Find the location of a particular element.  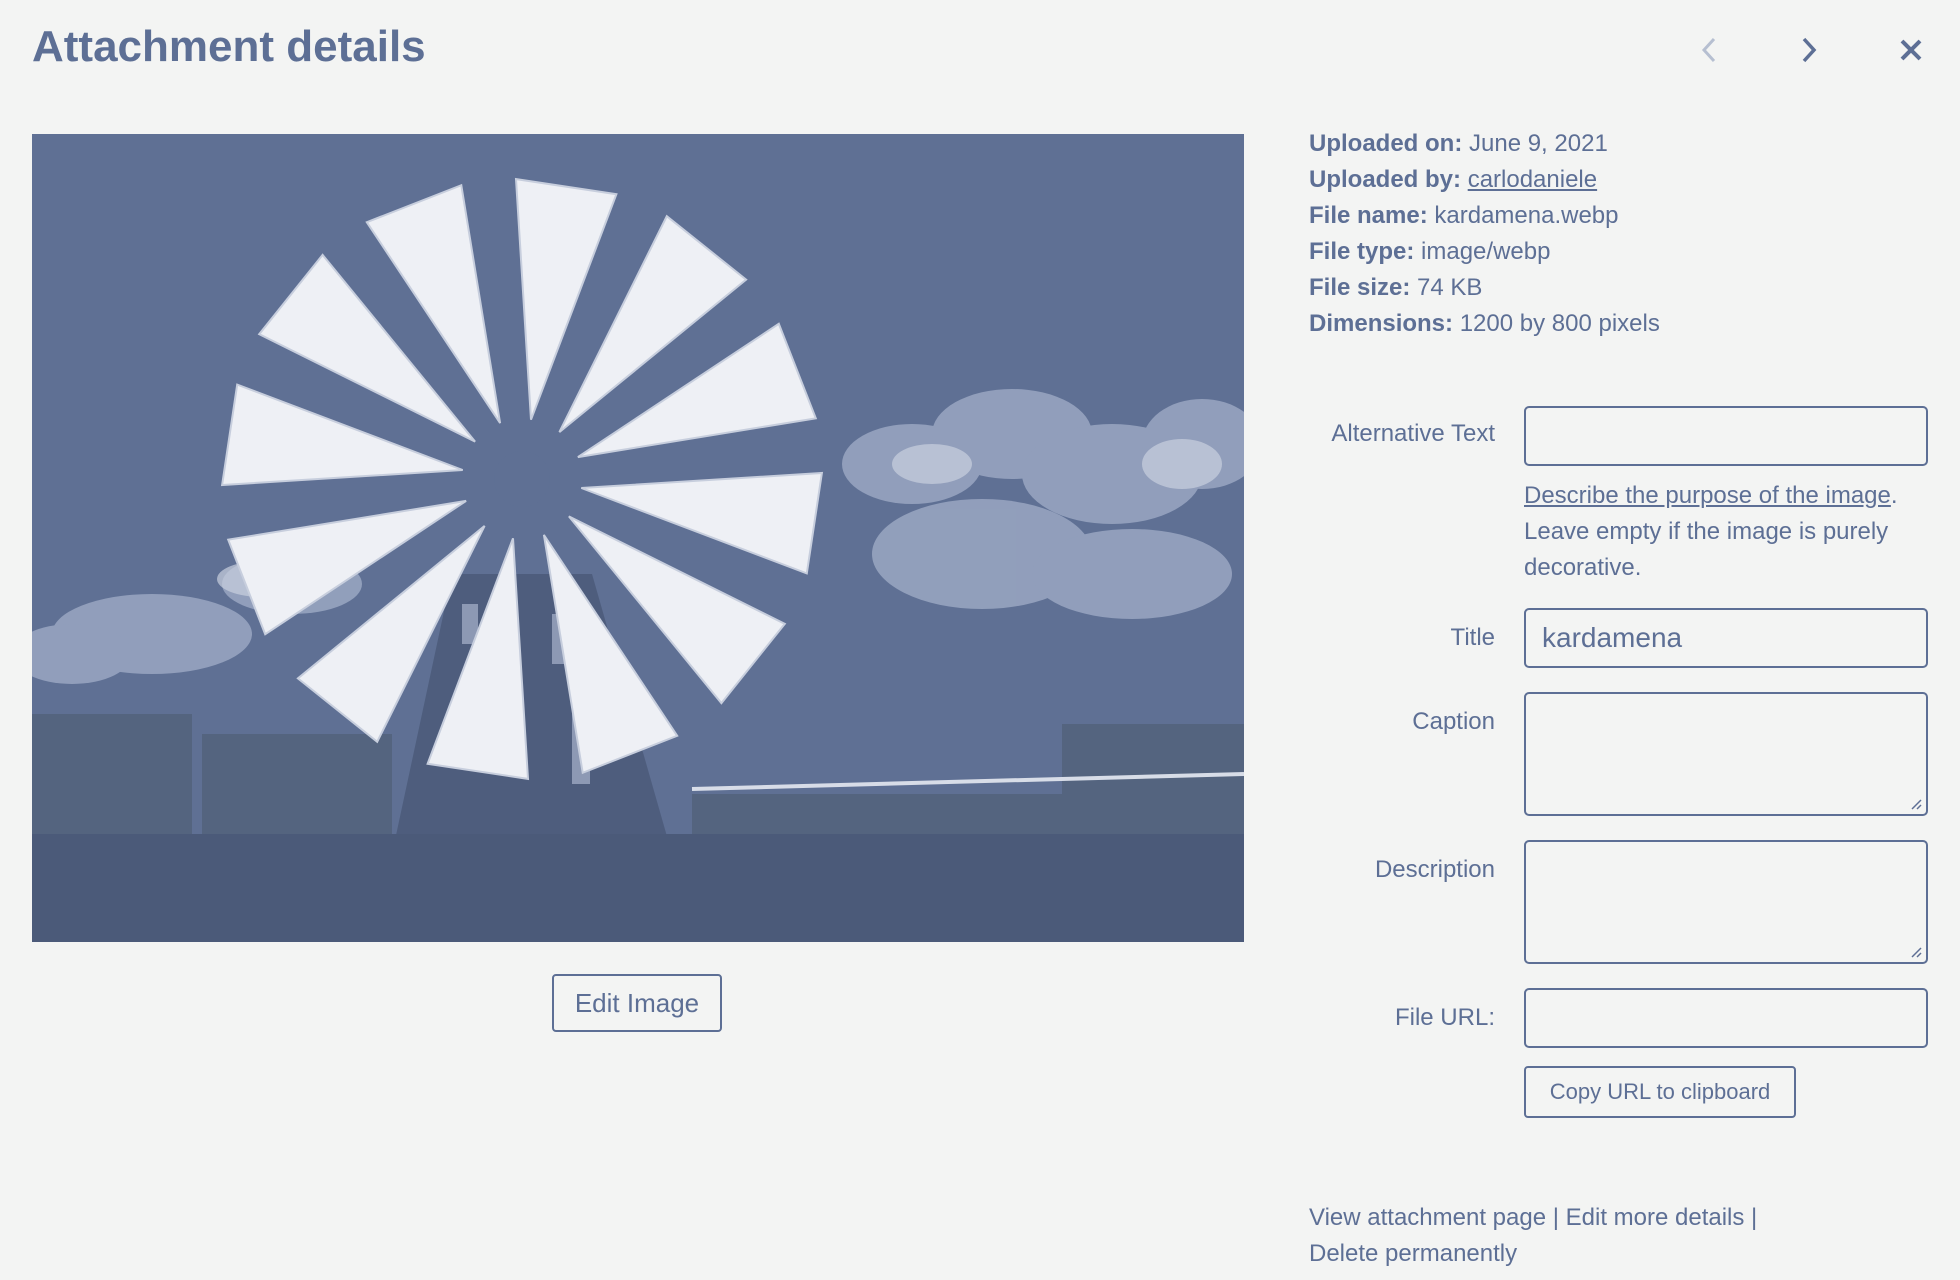

uploaded-on-row: Uploaded on: June 9, 2021 is located at coordinates (1458, 143).